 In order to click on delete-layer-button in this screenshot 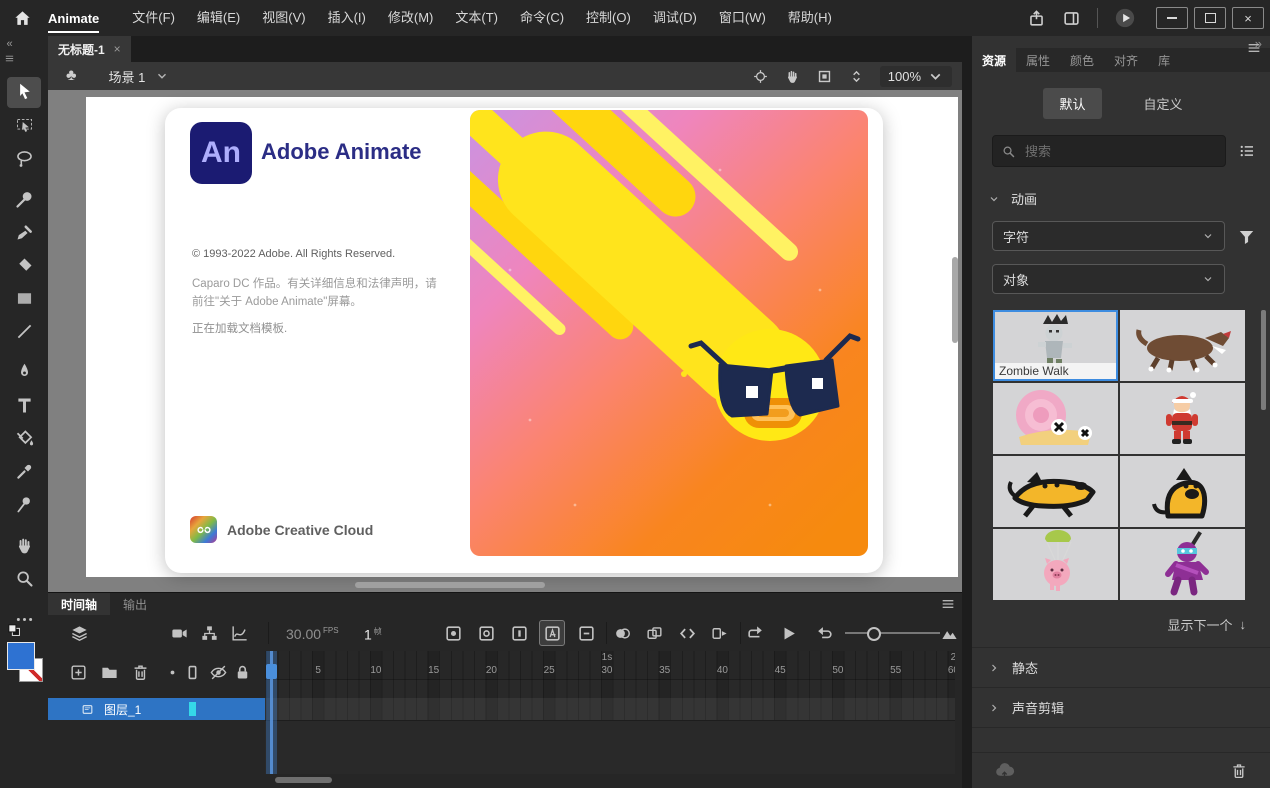, I will do `click(140, 672)`.